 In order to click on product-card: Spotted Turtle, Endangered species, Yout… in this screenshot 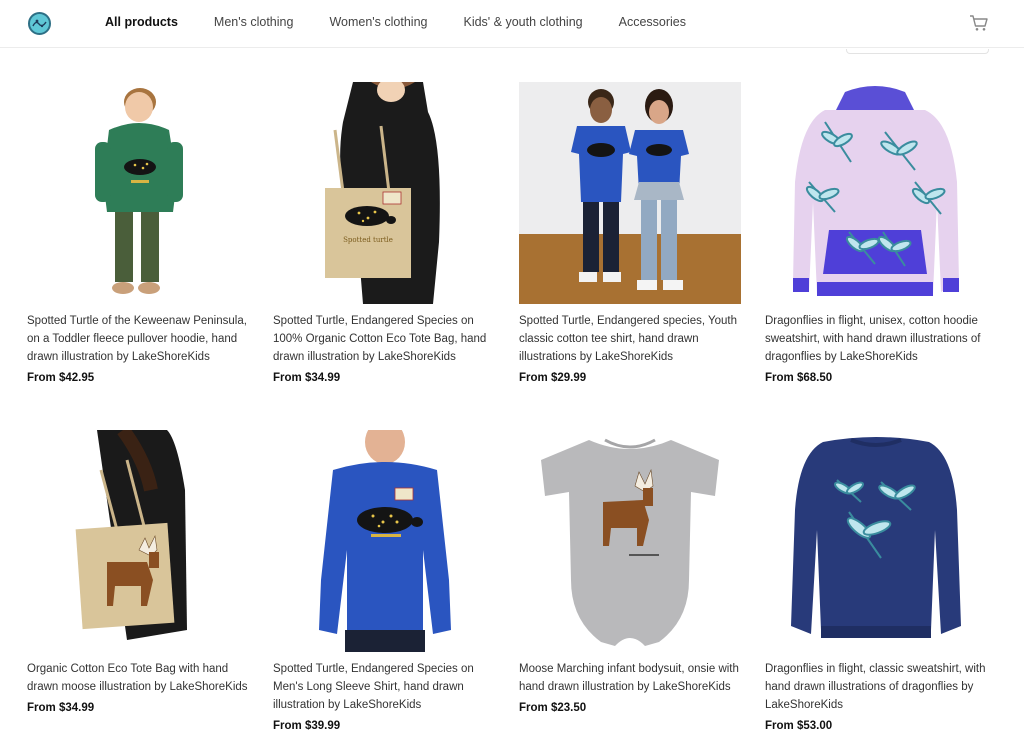, I will do `click(630, 233)`.